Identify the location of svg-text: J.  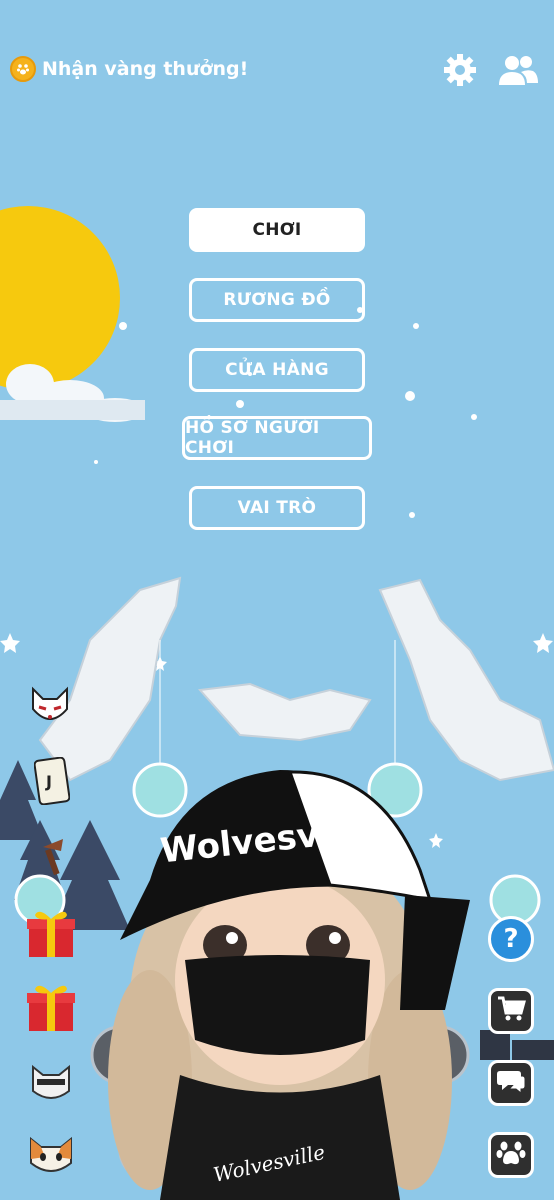
(48, 781).